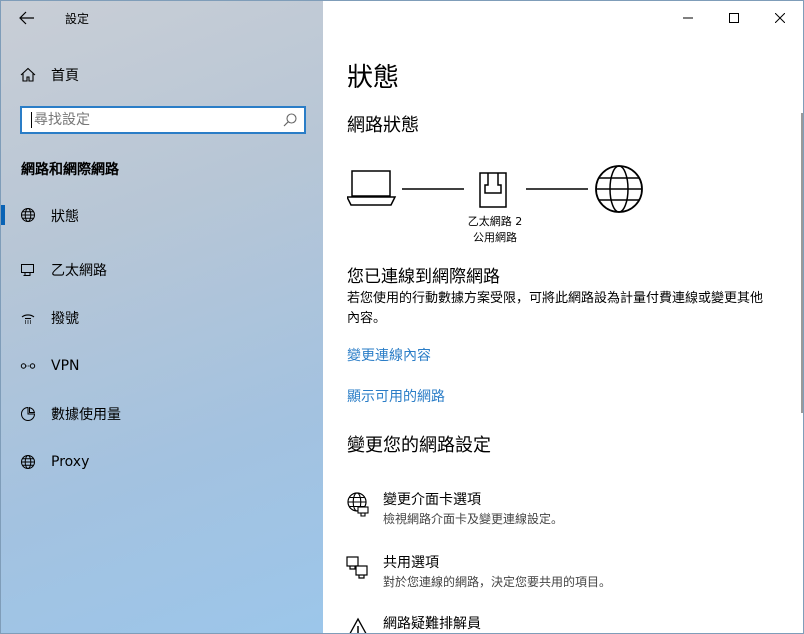  I want to click on change-settings-heading: 變更您的網路設定, so click(419, 445).